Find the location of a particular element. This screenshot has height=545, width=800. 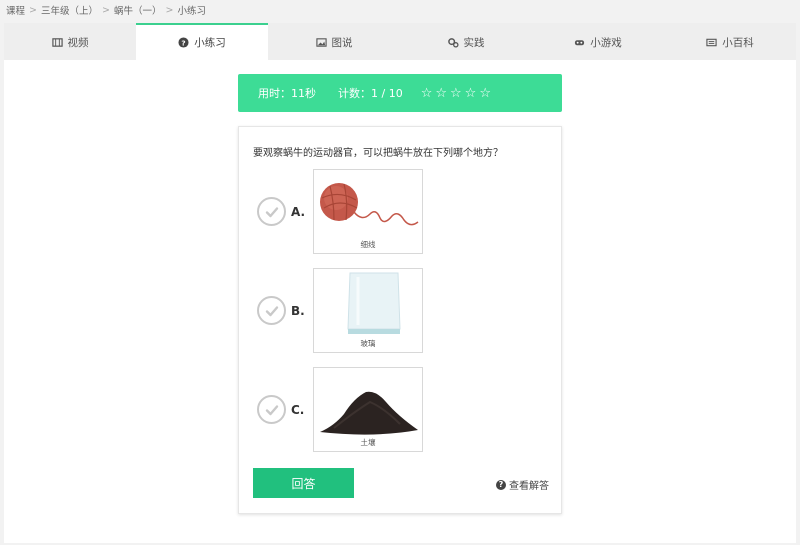

tab-exercise: ? 小练习 is located at coordinates (202, 41).